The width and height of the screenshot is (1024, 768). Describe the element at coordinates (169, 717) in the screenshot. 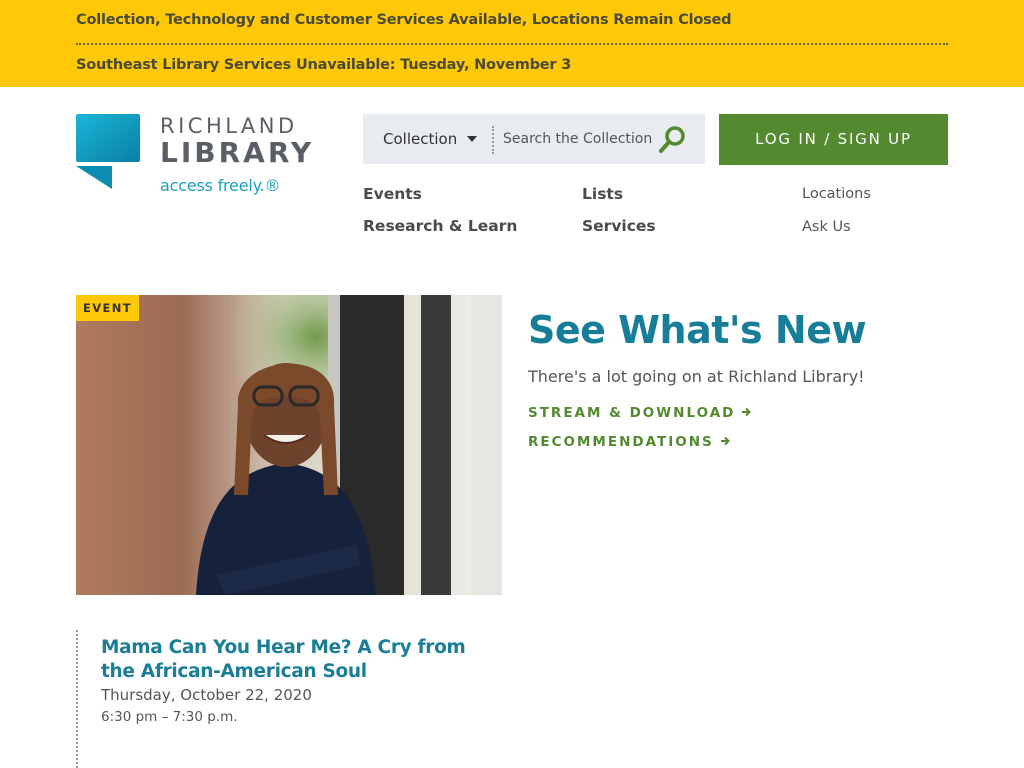

I see `event-time: 6:30 pm – 7:30 p.m.` at that location.